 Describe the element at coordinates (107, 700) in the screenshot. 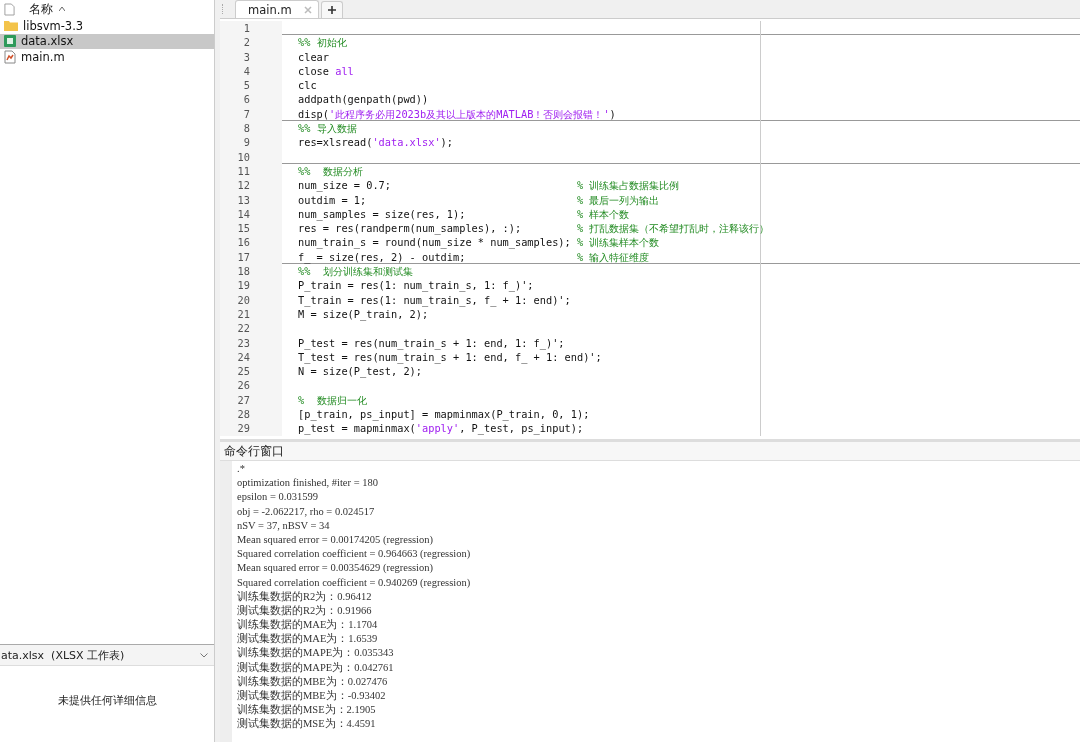

I see `details-message: 未提供任何详细信息` at that location.